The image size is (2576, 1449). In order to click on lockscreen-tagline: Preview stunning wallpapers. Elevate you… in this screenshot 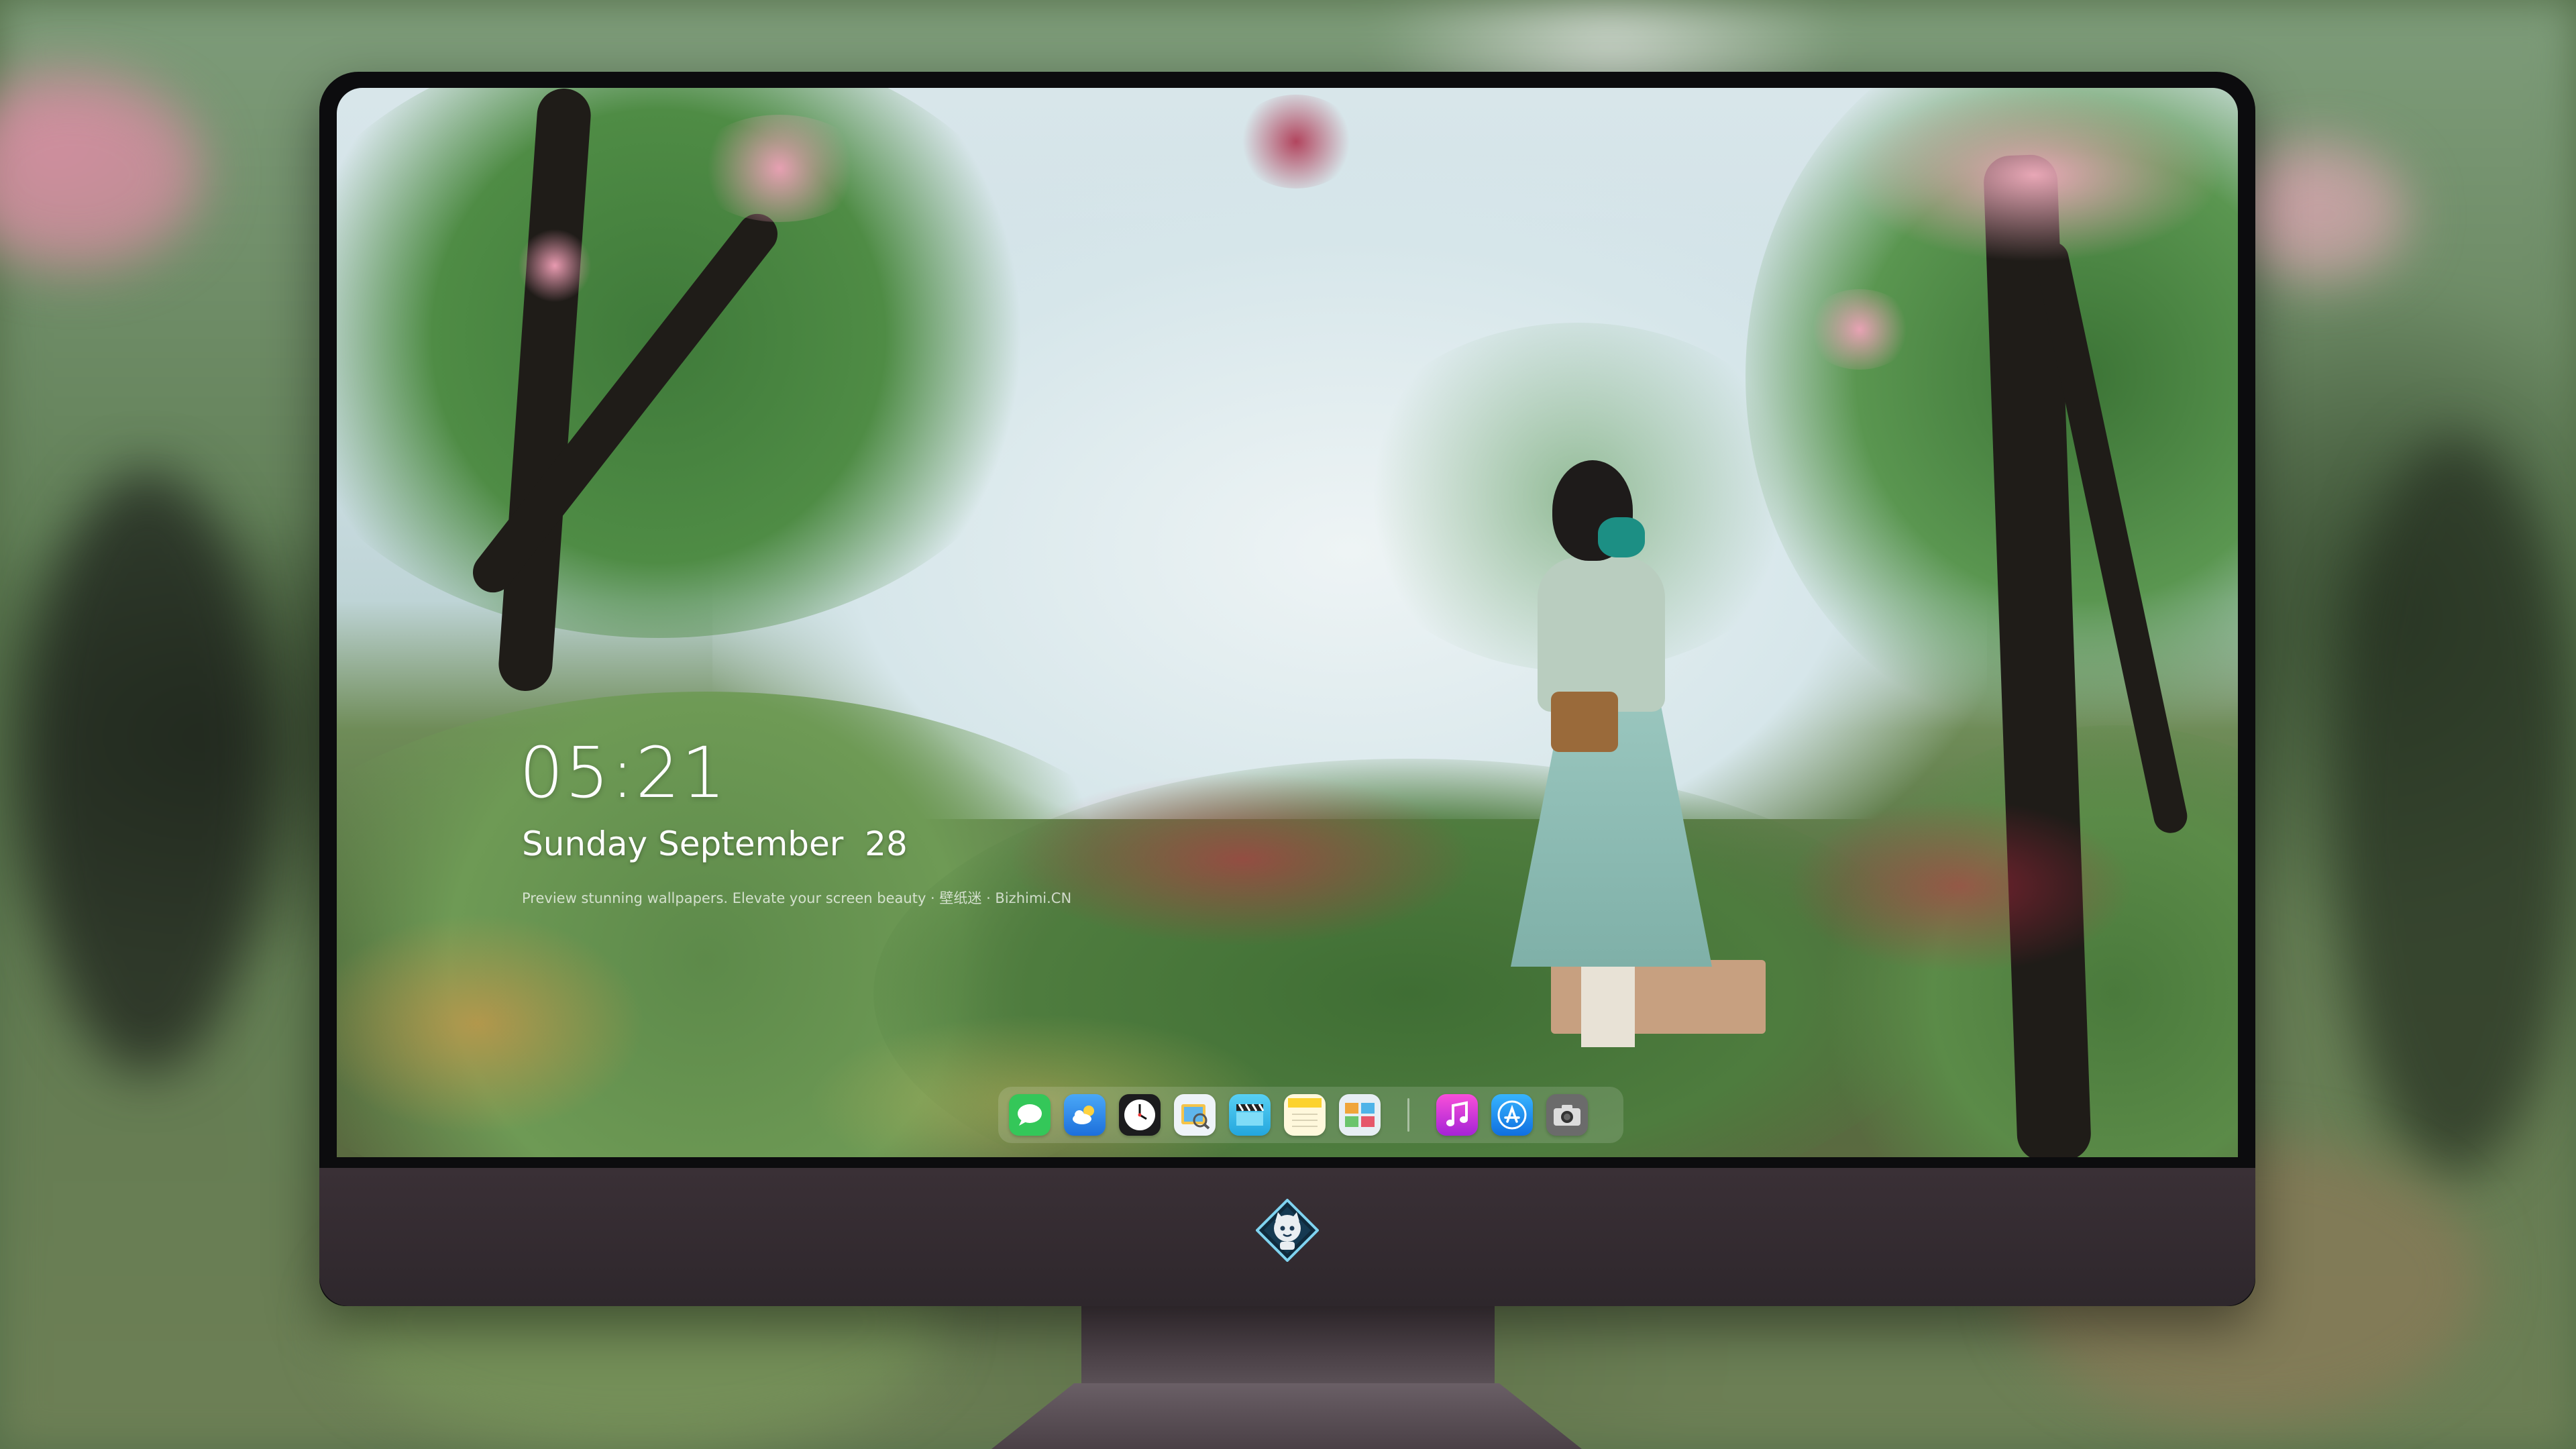, I will do `click(797, 898)`.